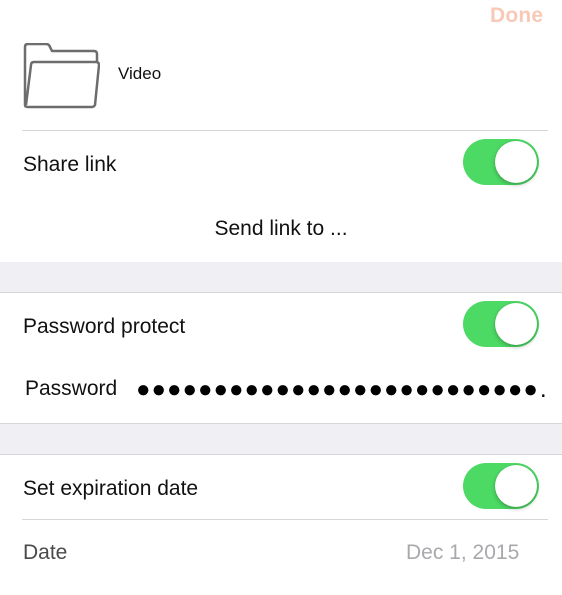 The image size is (562, 595). What do you see at coordinates (462, 553) in the screenshot?
I see `date-value: Dec 1, 2015` at bounding box center [462, 553].